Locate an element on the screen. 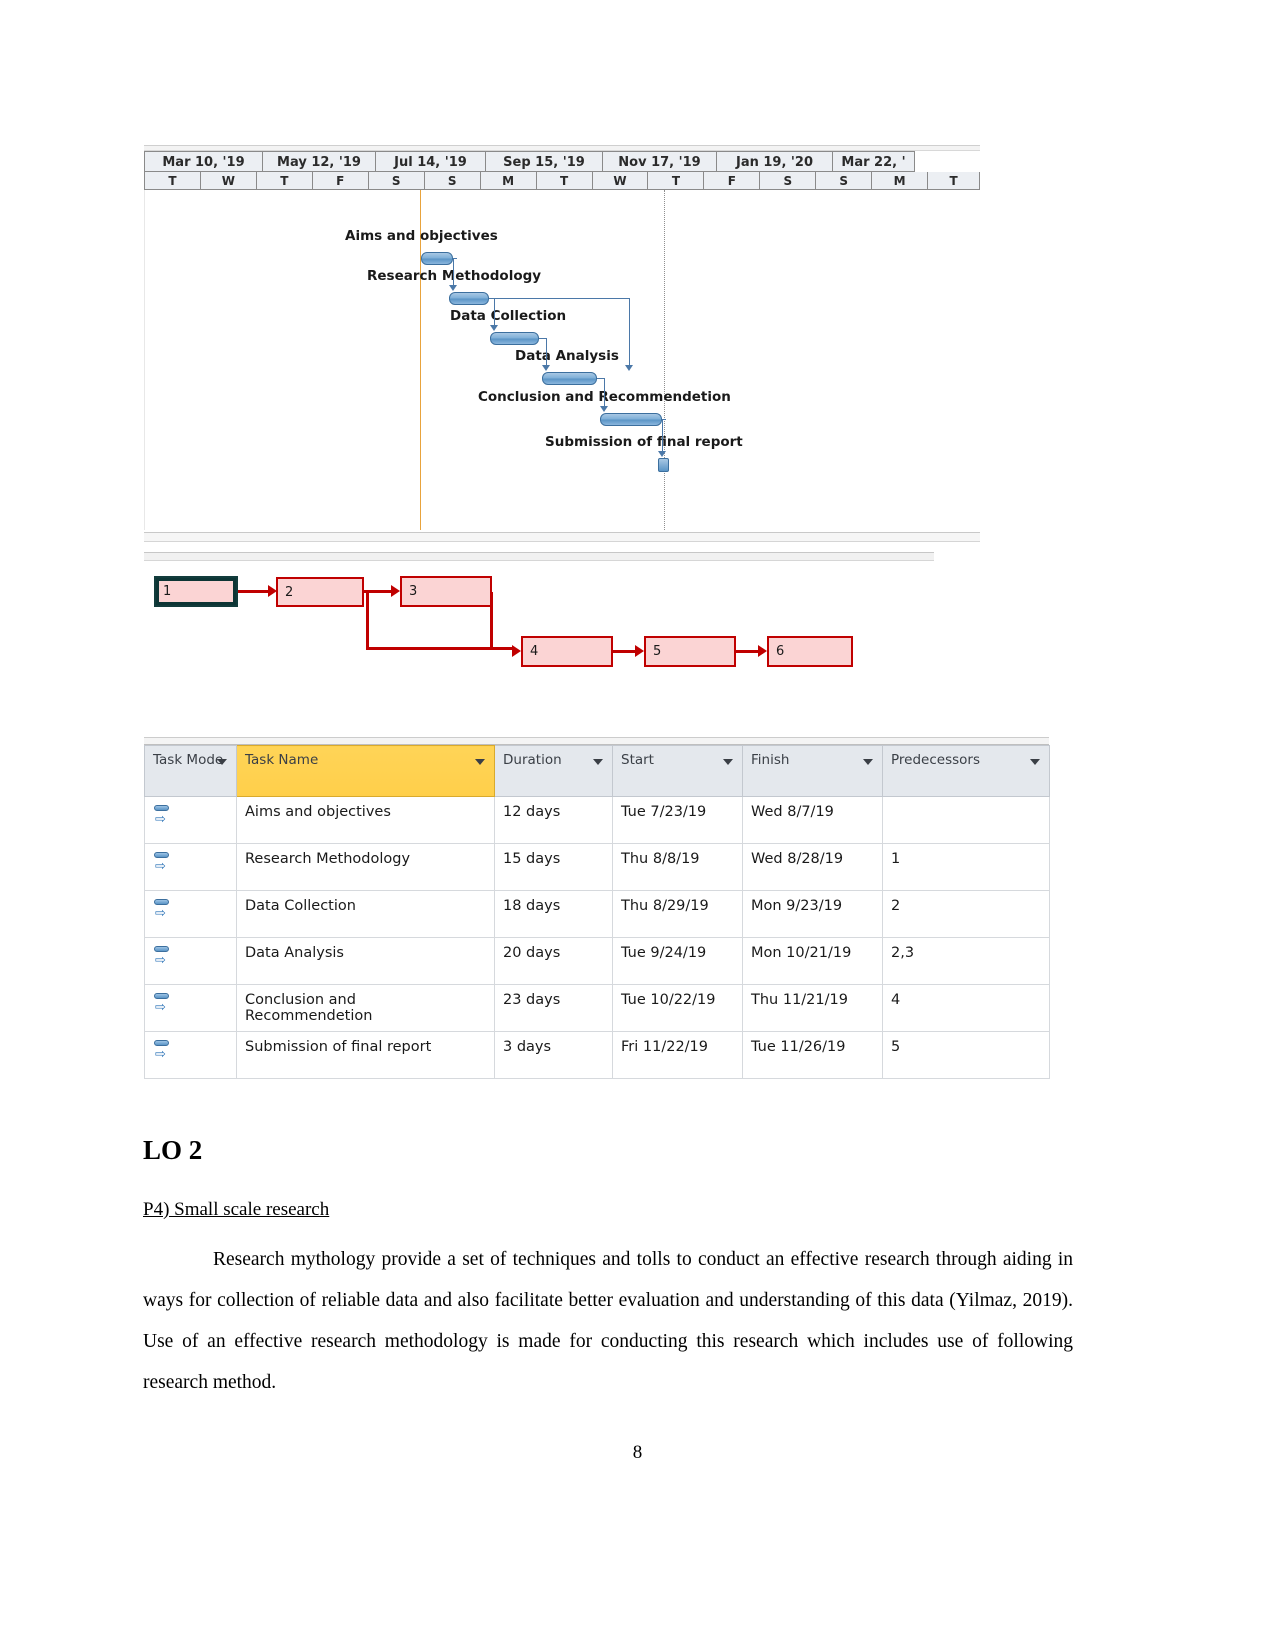 Image resolution: width=1275 pixels, height=1650 pixels. gantt-link-h-extra is located at coordinates (559, 298).